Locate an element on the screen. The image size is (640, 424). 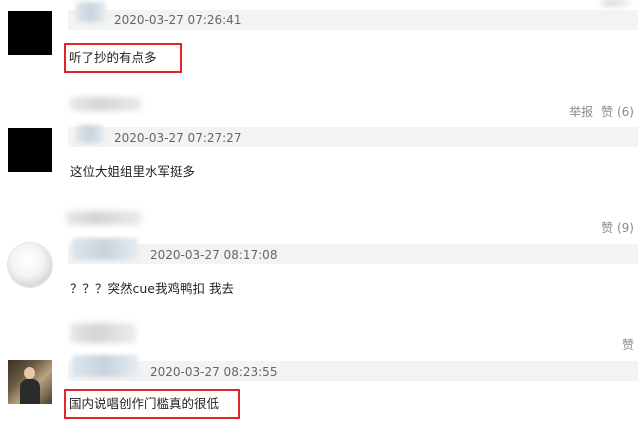
comment-timestamp: 2020-03-27 08:23:55 is located at coordinates (214, 372).